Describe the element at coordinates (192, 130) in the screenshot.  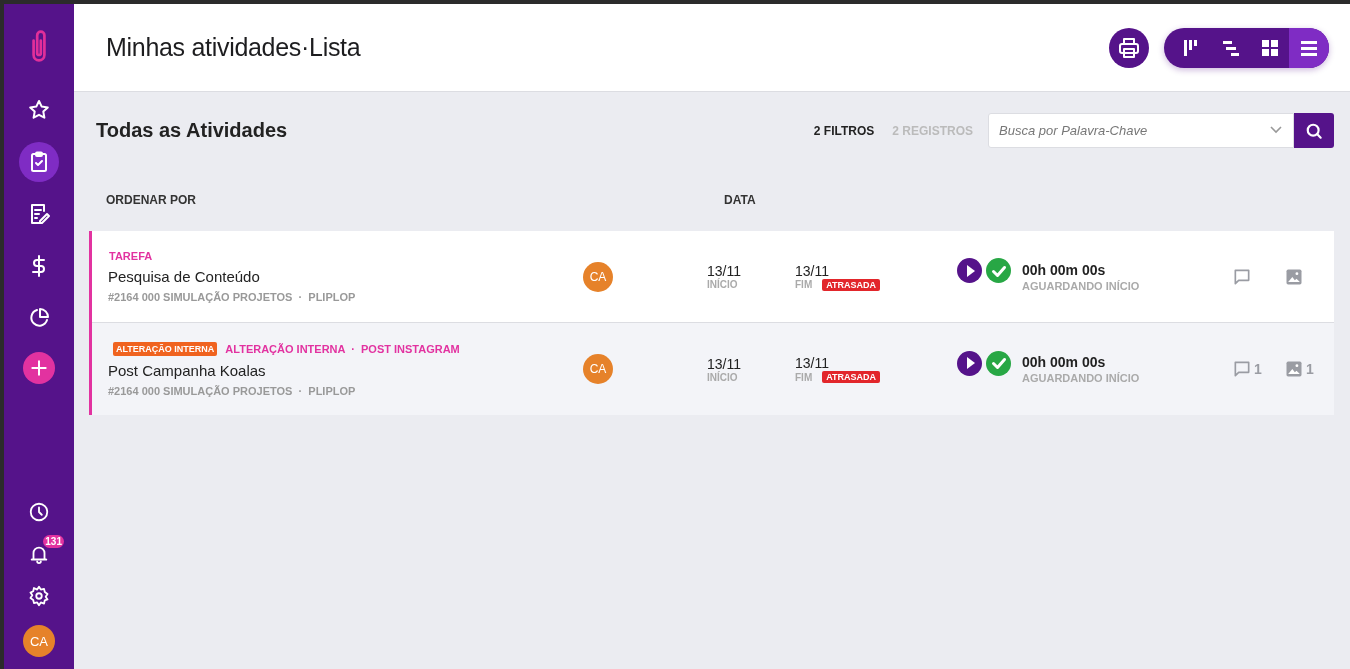
I see `section-title: Todas as Atividades` at that location.